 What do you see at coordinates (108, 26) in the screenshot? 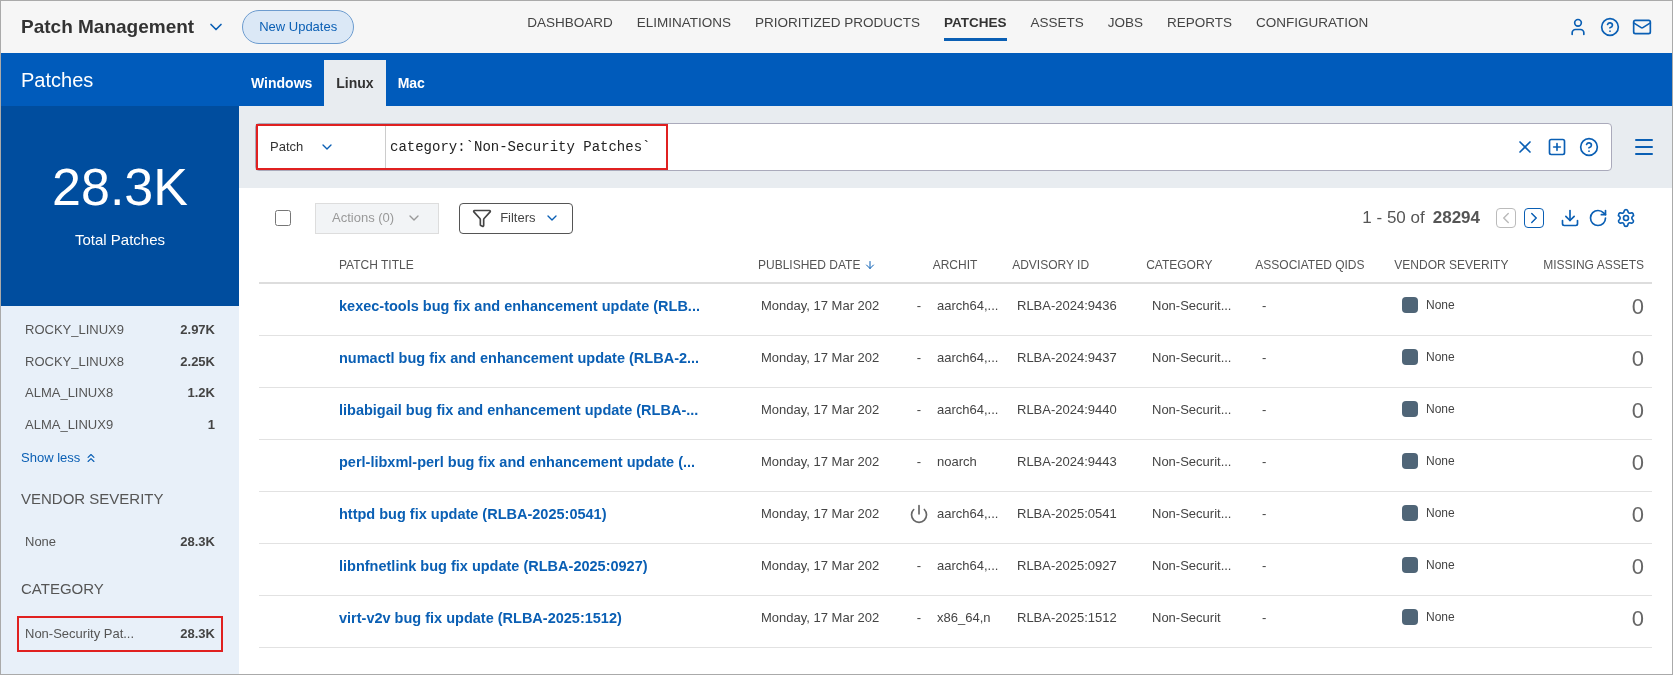
I see `app-title: Patch Management` at bounding box center [108, 26].